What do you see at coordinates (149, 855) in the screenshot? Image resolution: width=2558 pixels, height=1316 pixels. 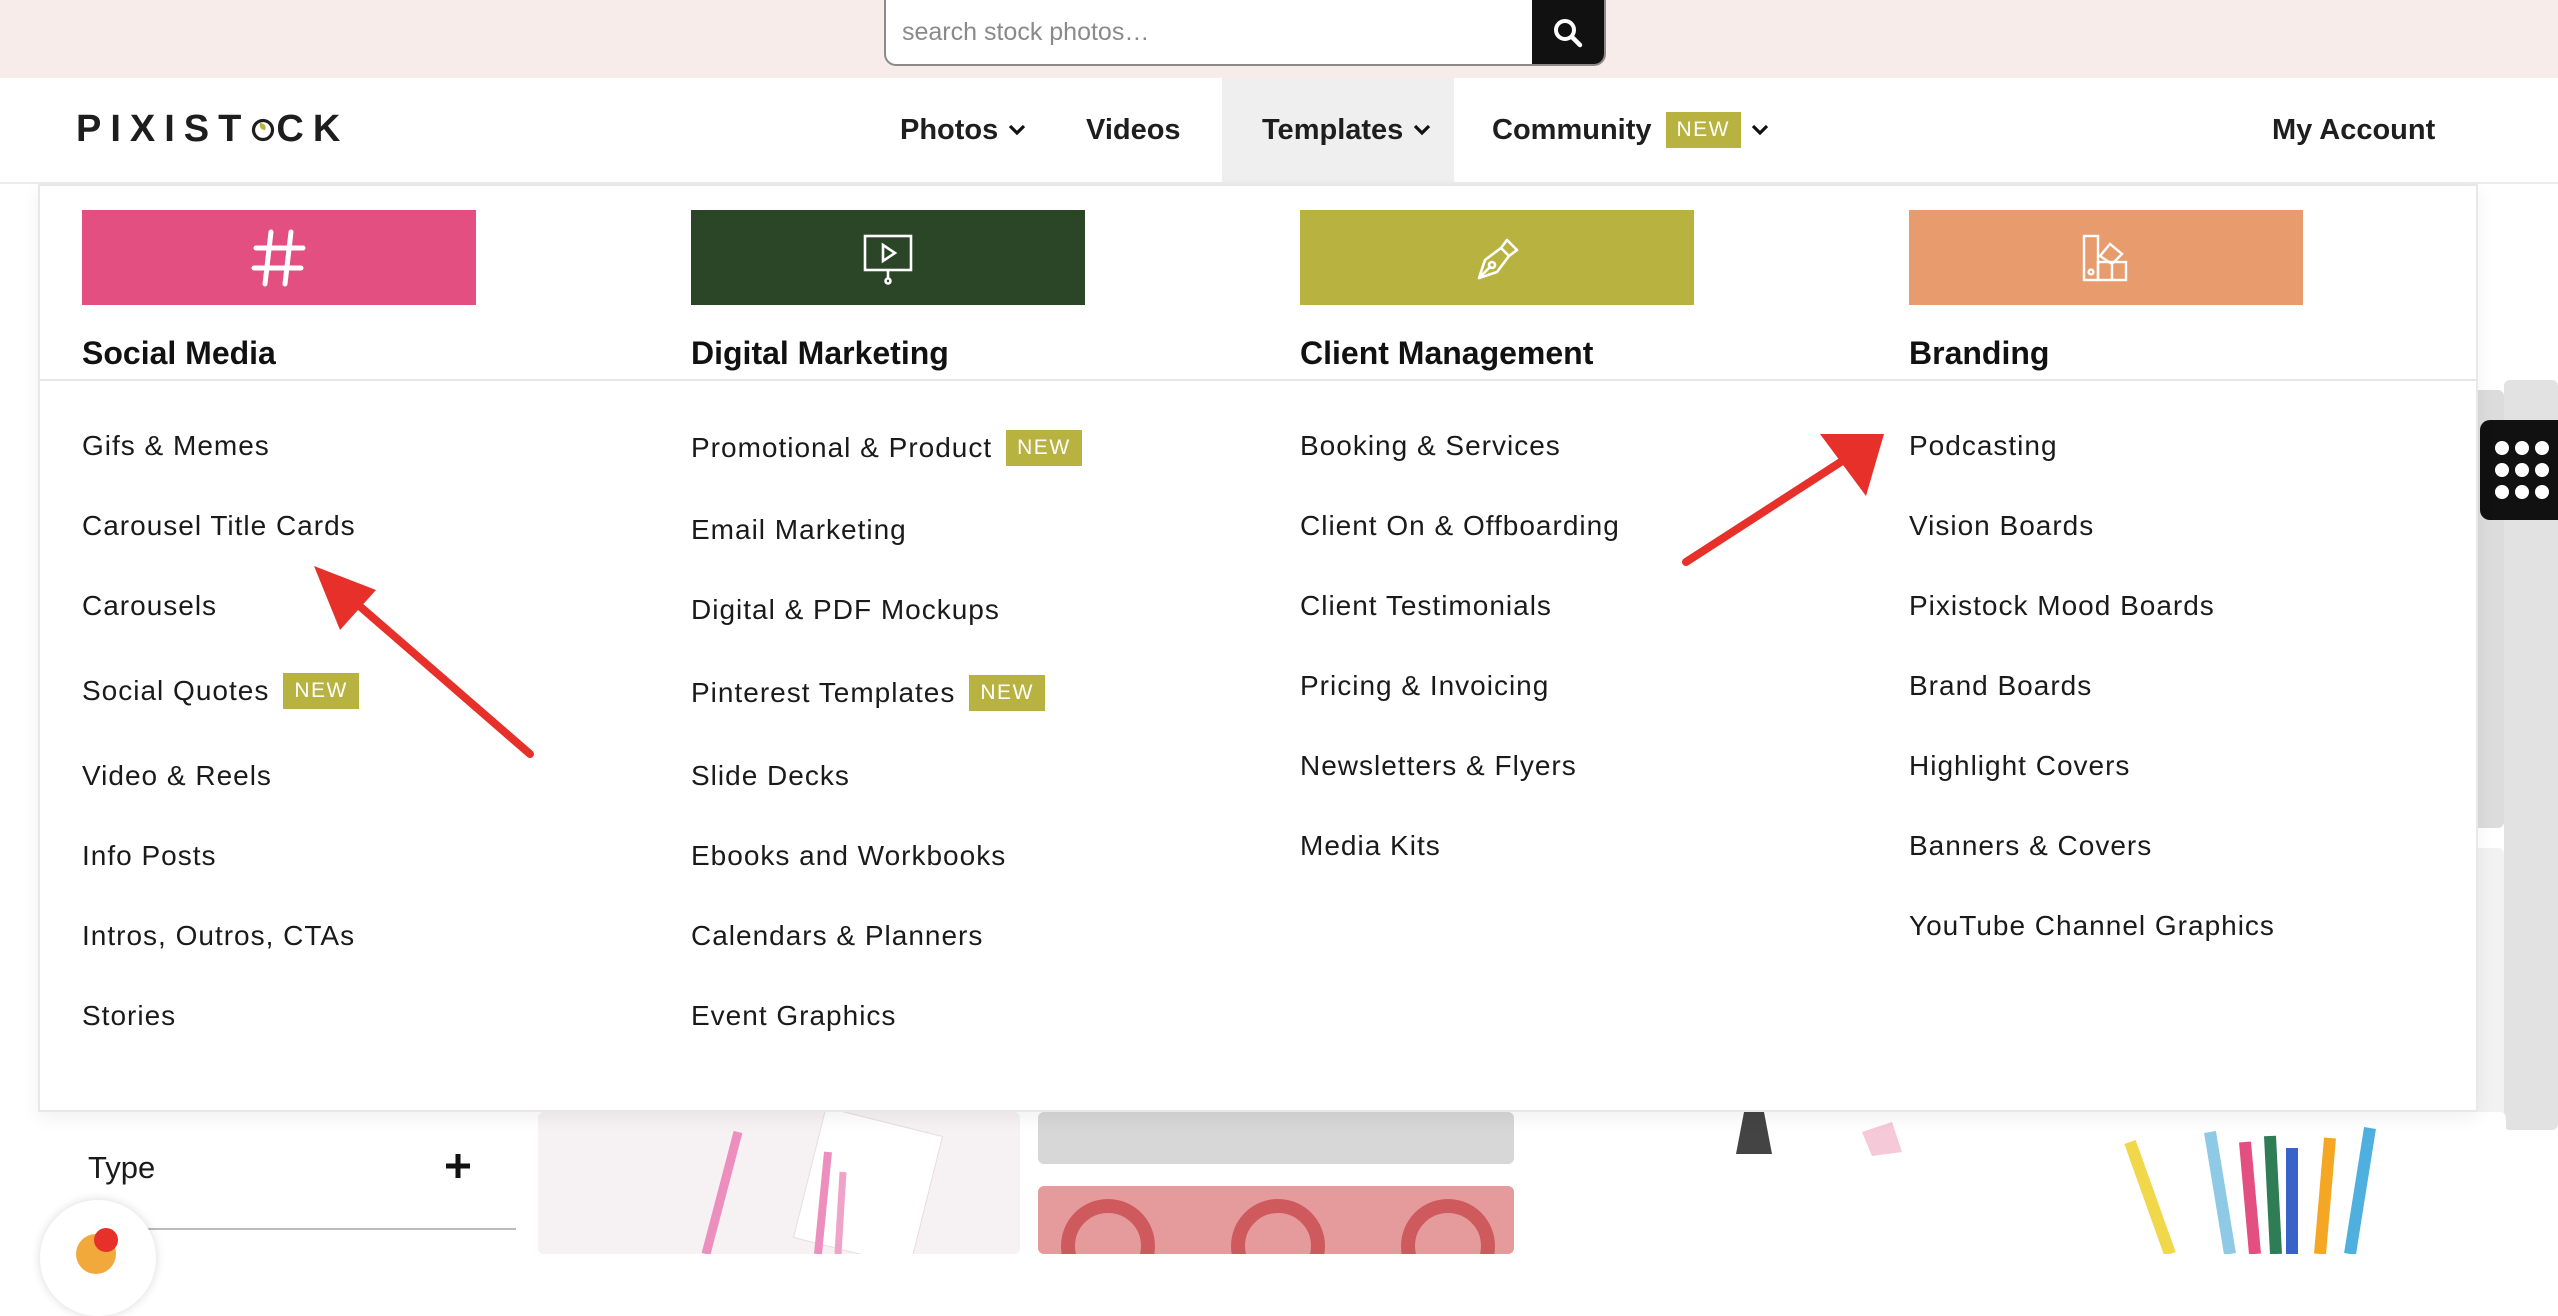 I see `menu-item-label: Info Posts` at bounding box center [149, 855].